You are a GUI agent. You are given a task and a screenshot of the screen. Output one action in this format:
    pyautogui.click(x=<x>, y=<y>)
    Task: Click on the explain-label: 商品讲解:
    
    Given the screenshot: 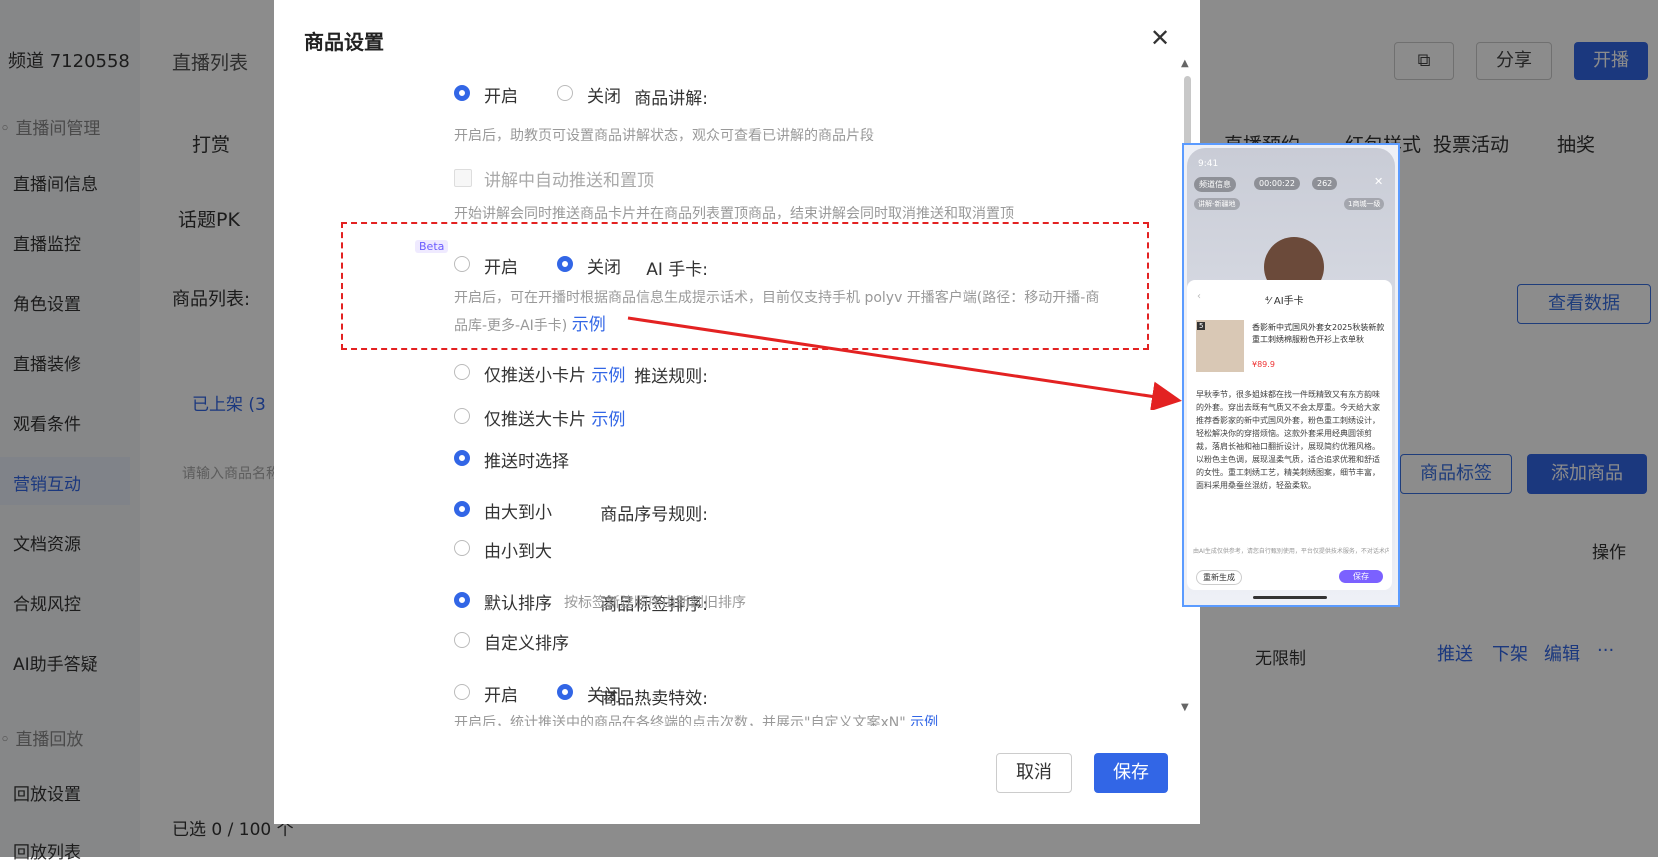 What is the action you would take?
    pyautogui.click(x=671, y=99)
    